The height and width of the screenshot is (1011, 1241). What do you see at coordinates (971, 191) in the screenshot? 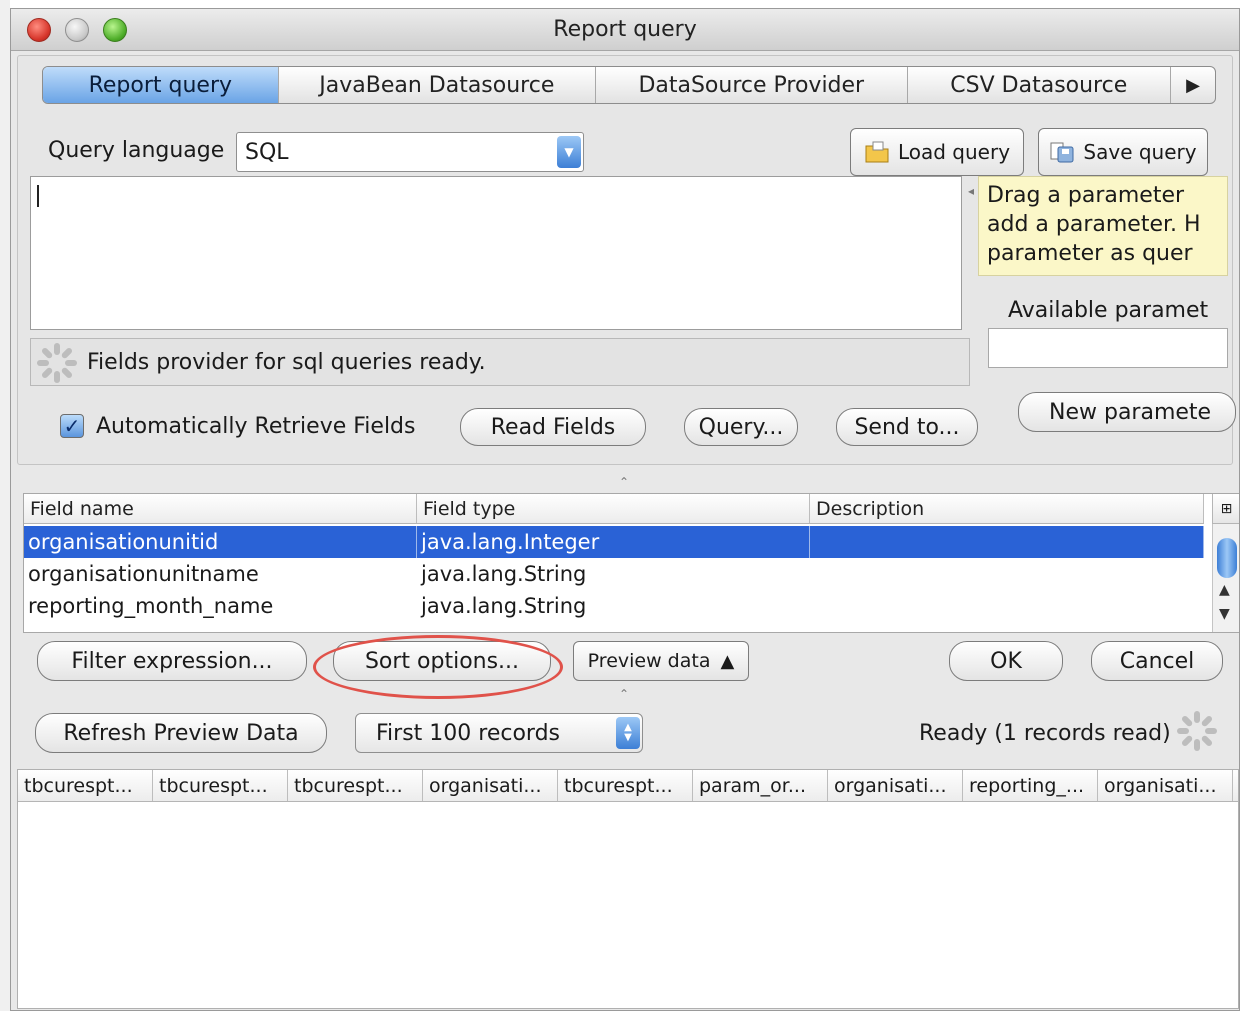
I see `splitter-arrow-icon: ◂` at bounding box center [971, 191].